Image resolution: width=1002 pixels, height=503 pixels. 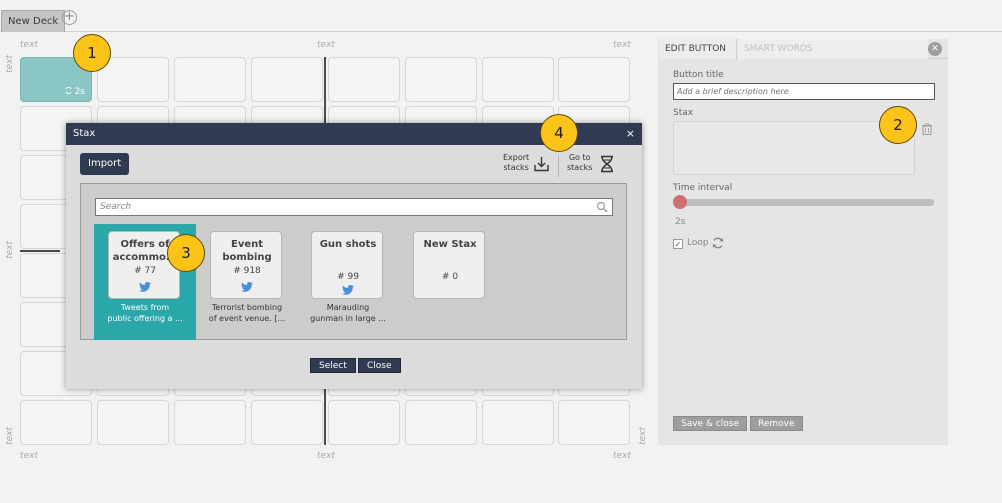 What do you see at coordinates (326, 456) in the screenshot?
I see `grid-placeholder-bottom-center: text` at bounding box center [326, 456].